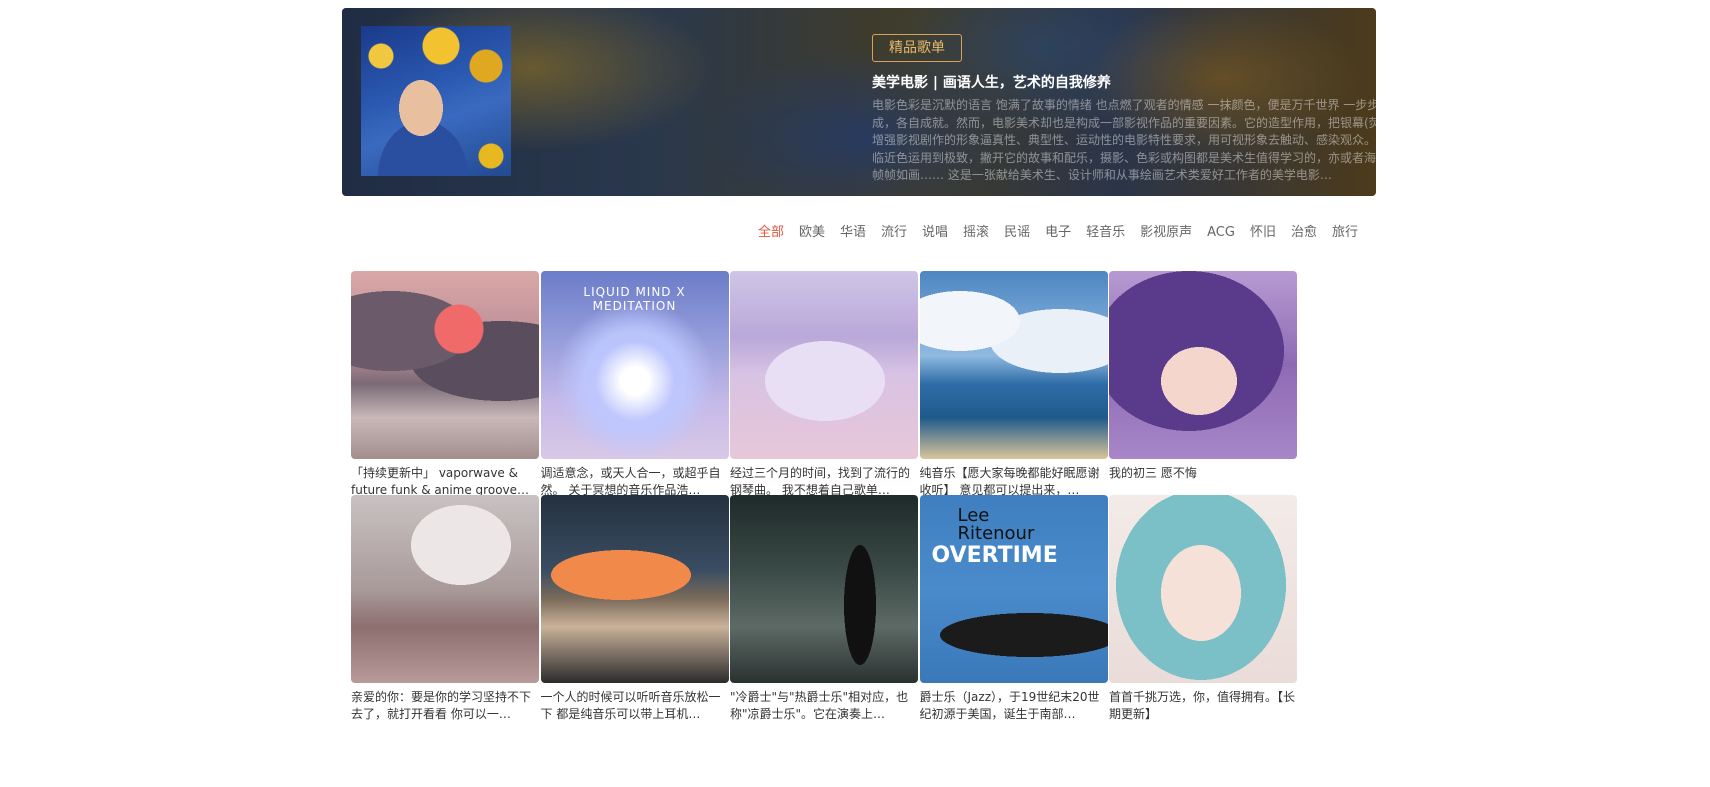 The width and height of the screenshot is (1710, 787). I want to click on category-tab: 流行, so click(894, 233).